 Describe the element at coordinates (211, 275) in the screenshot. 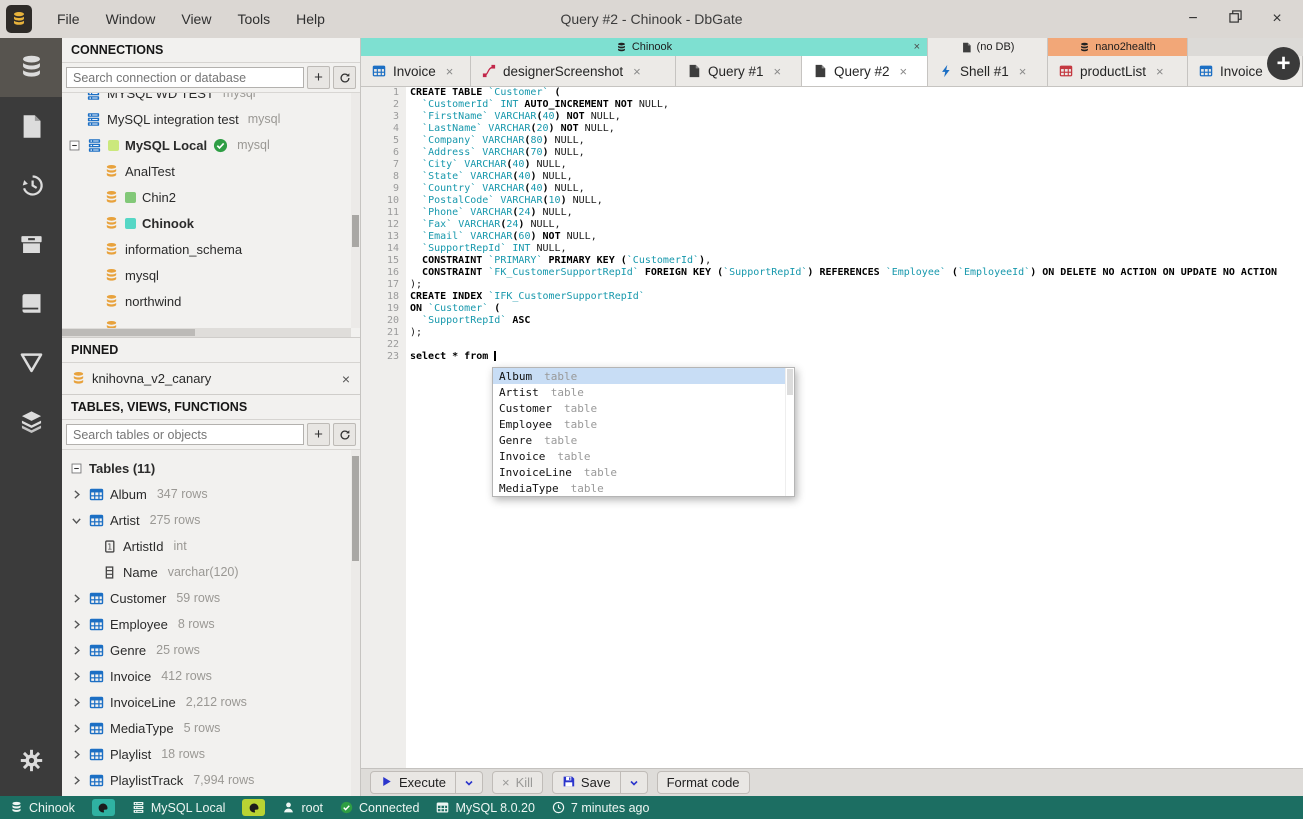

I see `connection-item-mysql: mysql` at that location.